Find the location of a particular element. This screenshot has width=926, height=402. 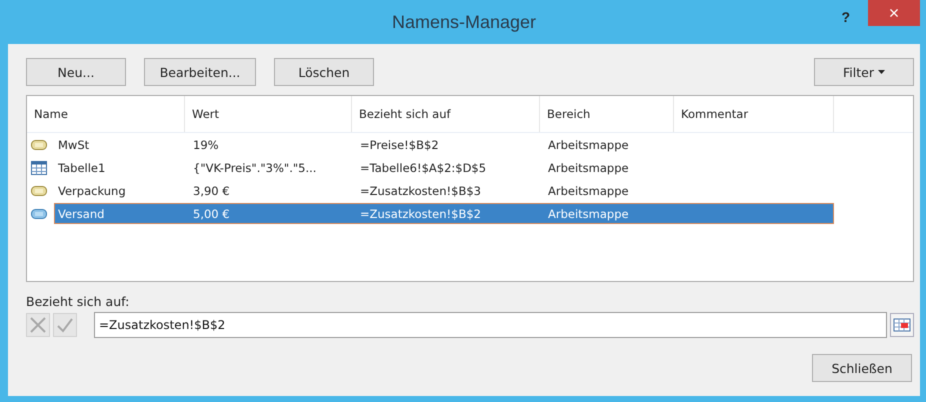

reference-cell-text: =Preise!$B$2 is located at coordinates (399, 145).